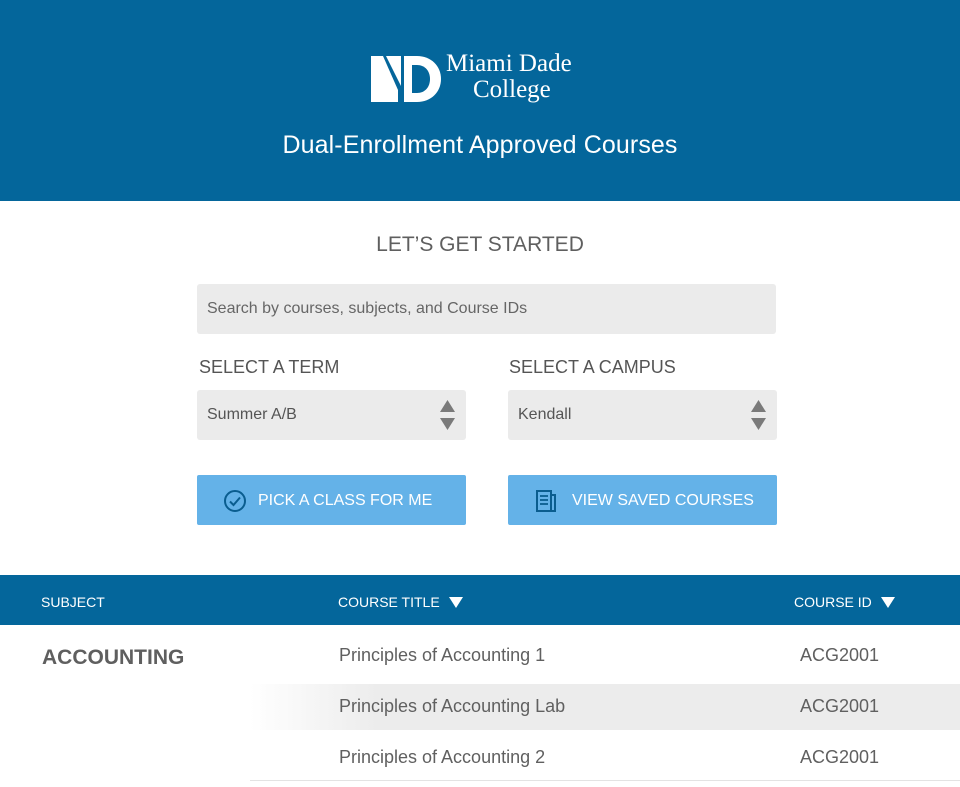  What do you see at coordinates (605, 656) in the screenshot?
I see `table-row: Principles of Accounting 1 ACG2001` at bounding box center [605, 656].